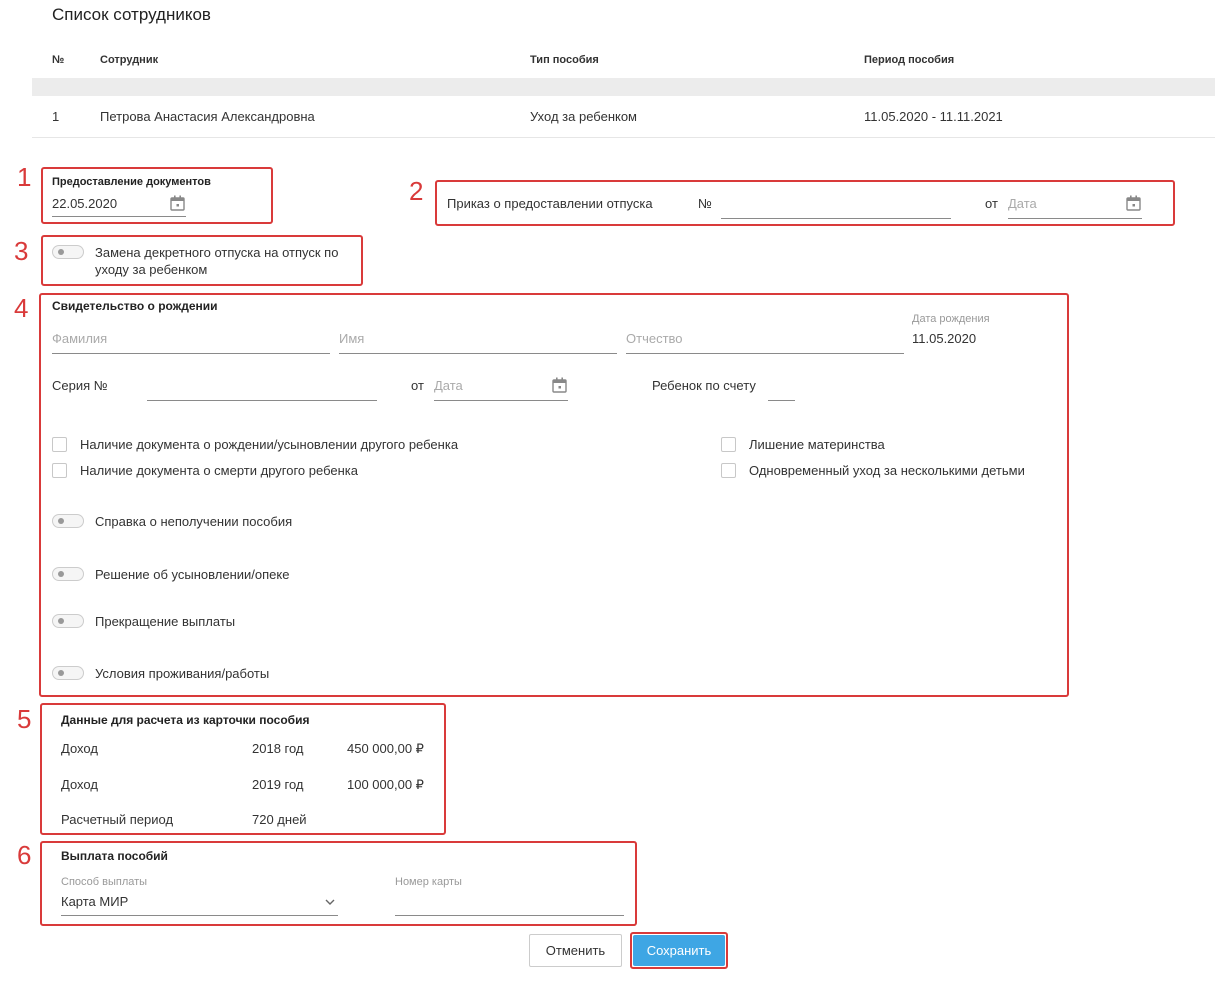  What do you see at coordinates (199, 915) in the screenshot?
I see `payment-method-underline` at bounding box center [199, 915].